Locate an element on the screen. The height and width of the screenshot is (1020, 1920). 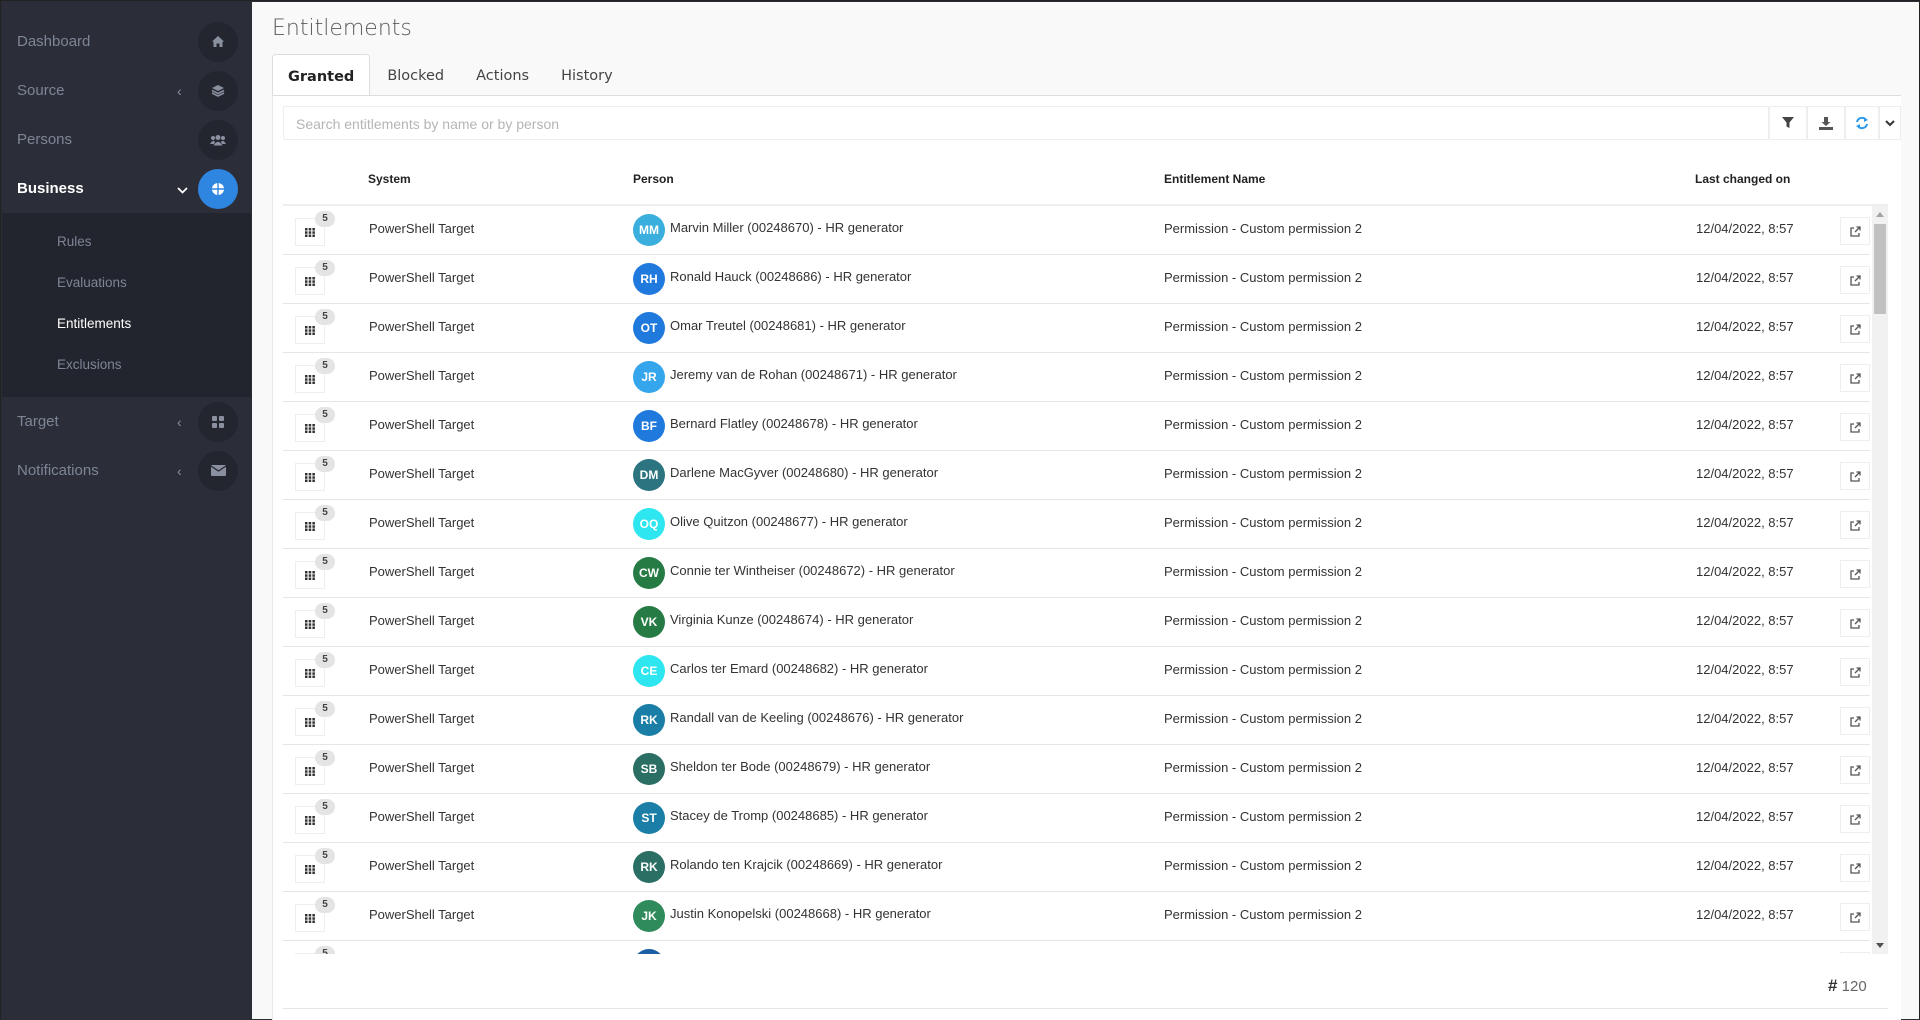
chevron-down-icon is located at coordinates (182, 189).